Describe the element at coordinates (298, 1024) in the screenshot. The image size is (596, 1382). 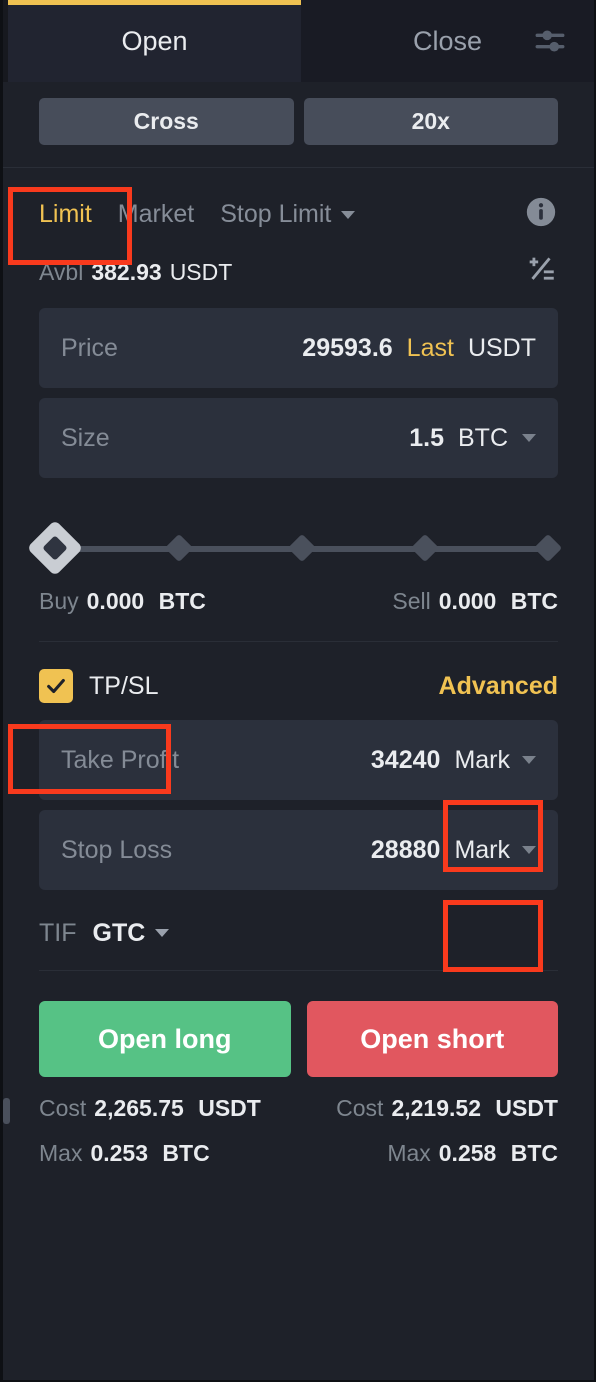
I see `action-buttons-row: Open long Open short` at that location.